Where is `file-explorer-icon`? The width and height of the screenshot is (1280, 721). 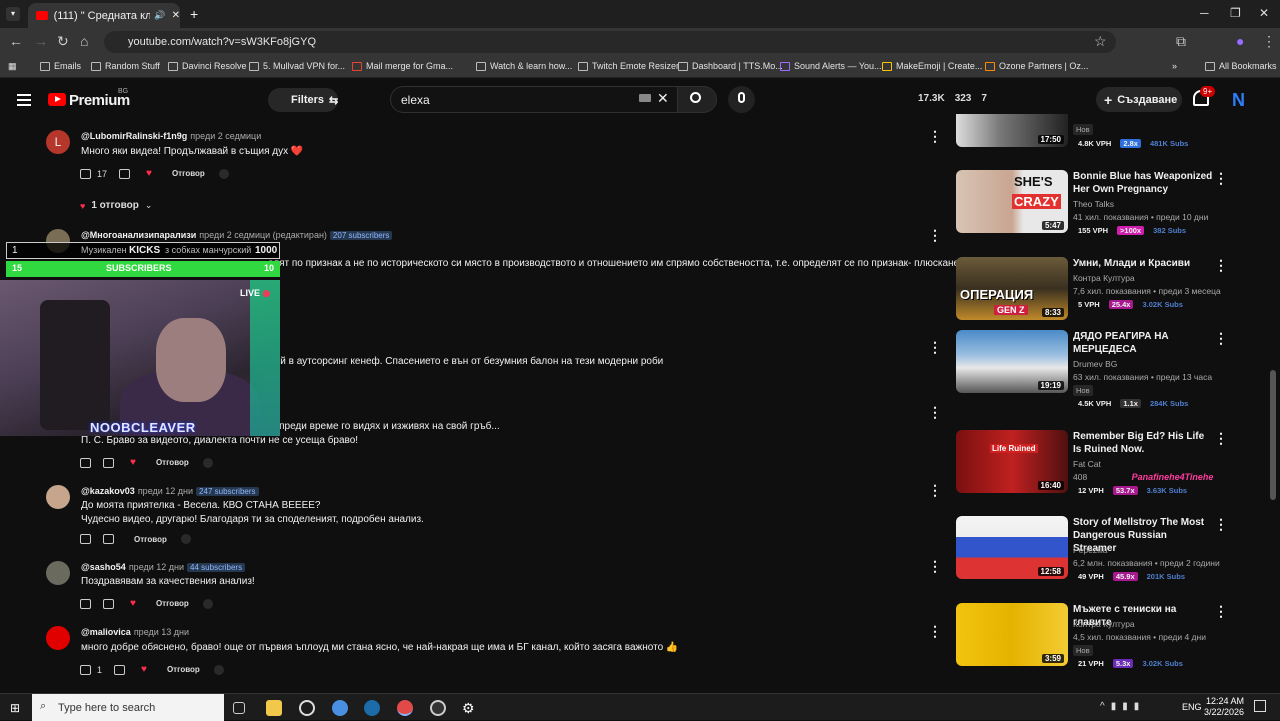
file-explorer-icon is located at coordinates (274, 708).